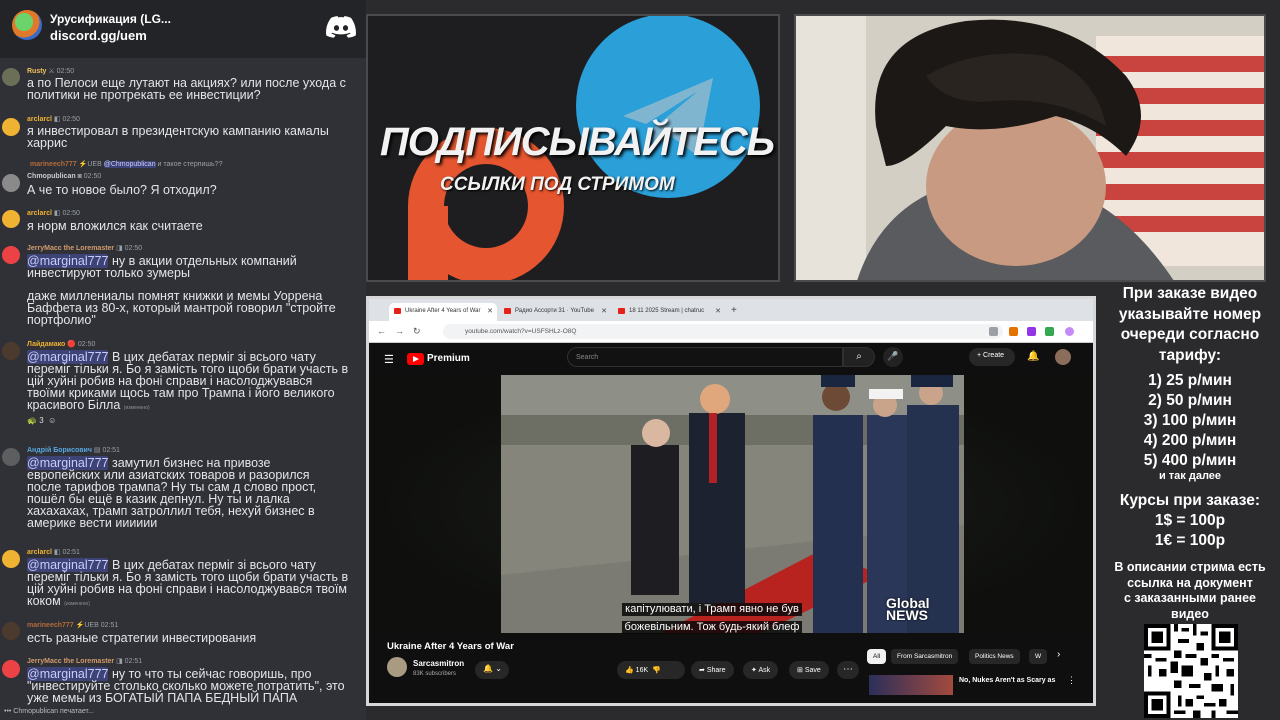 This screenshot has width=1280, height=720. What do you see at coordinates (341, 27) in the screenshot?
I see `discord-logo-icon` at bounding box center [341, 27].